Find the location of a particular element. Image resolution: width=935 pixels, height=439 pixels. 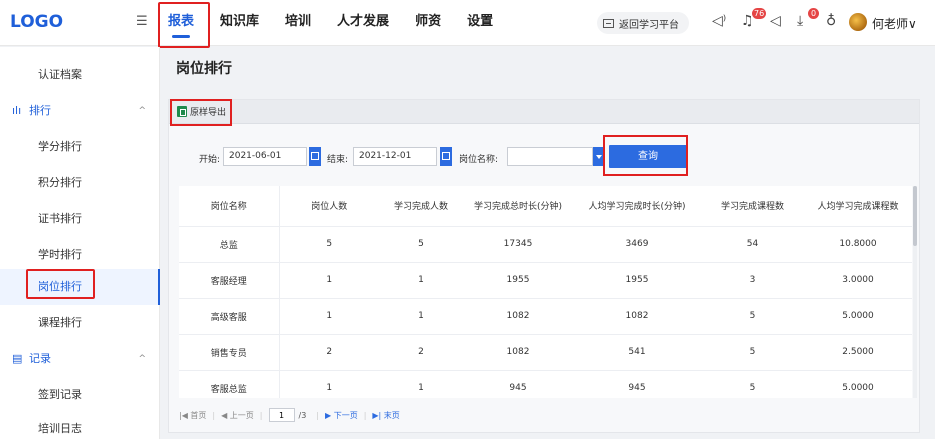

table-cell: 1082 is located at coordinates (637, 316).